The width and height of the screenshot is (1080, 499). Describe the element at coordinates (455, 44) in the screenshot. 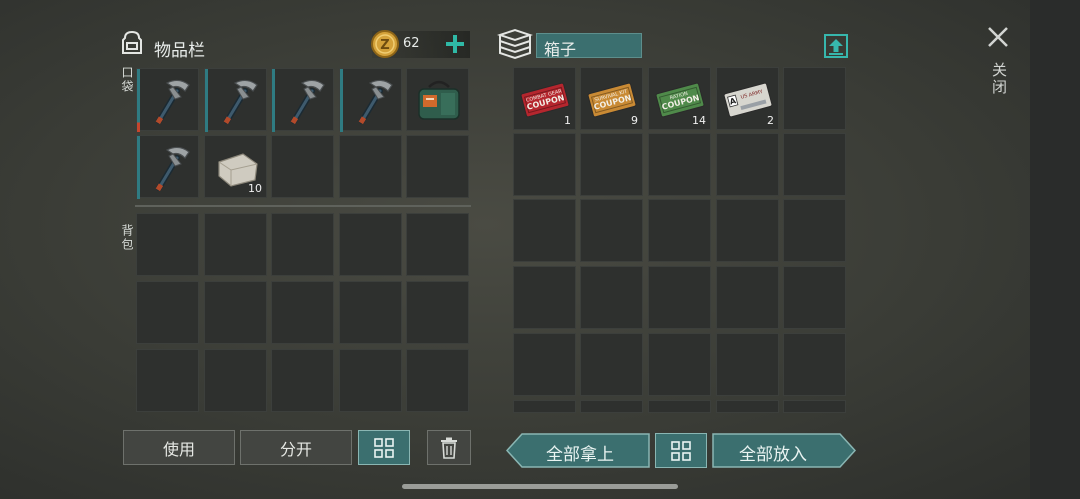

I see `add-coins-icon` at that location.